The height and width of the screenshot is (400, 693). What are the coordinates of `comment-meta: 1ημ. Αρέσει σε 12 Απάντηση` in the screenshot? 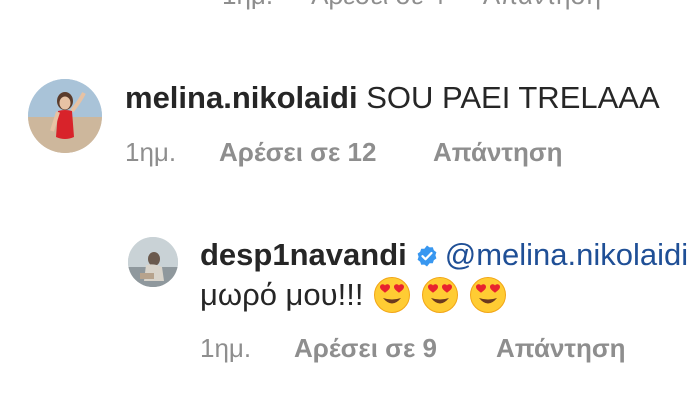 It's located at (344, 152).